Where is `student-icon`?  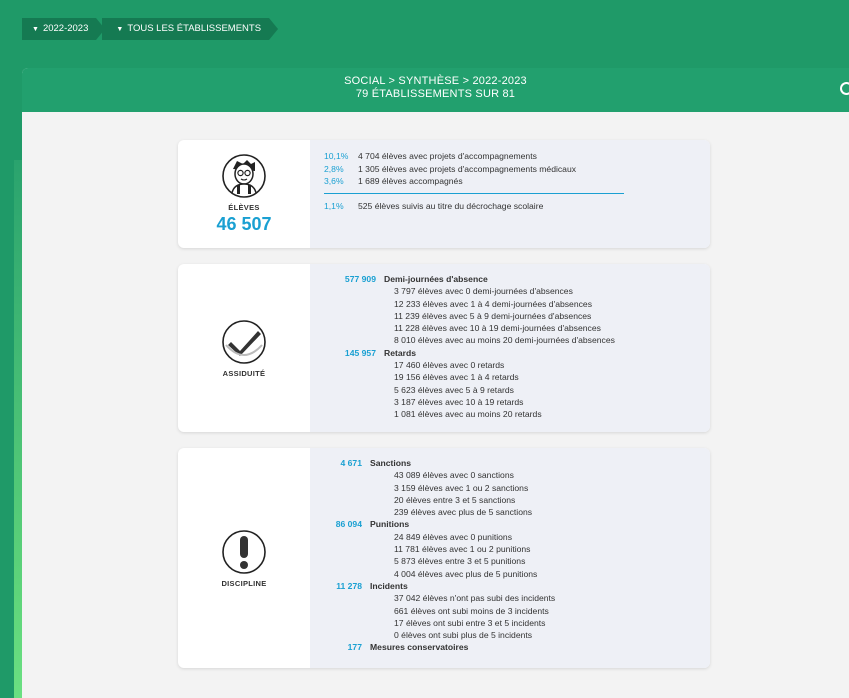 student-icon is located at coordinates (244, 176).